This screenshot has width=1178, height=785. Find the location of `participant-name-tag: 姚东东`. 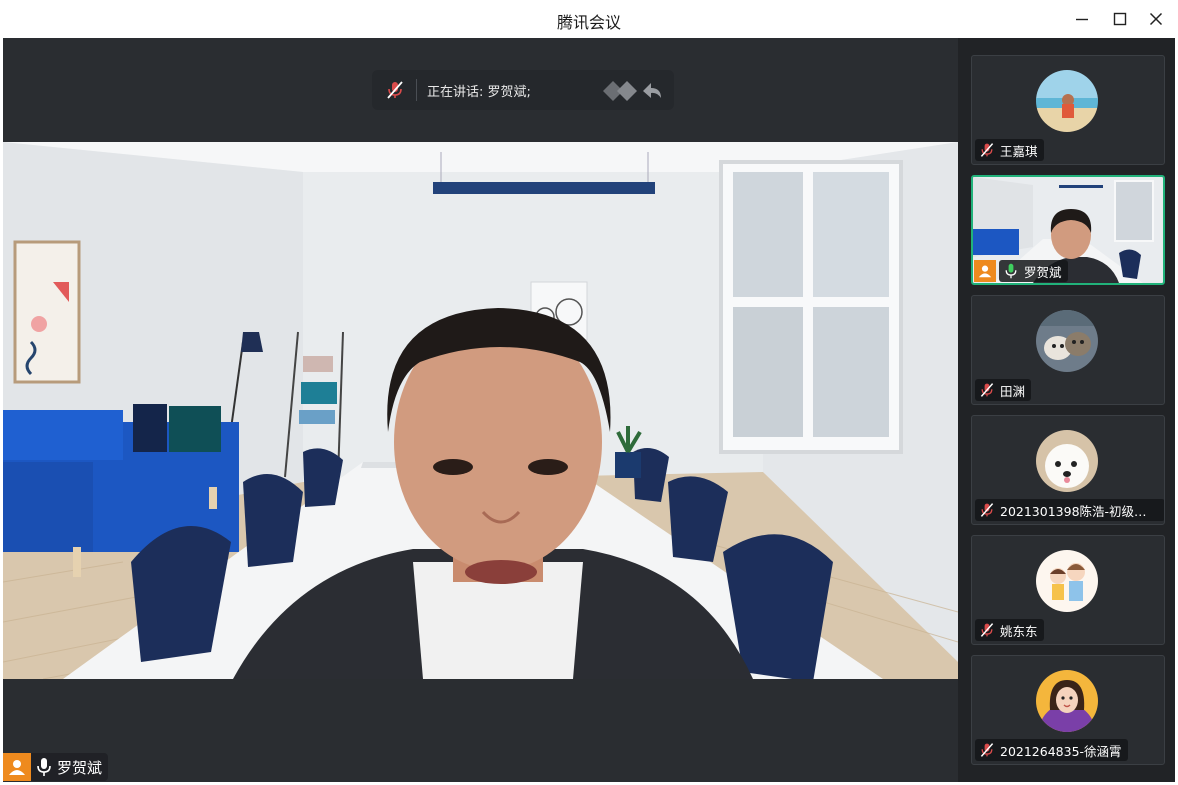

participant-name-tag: 姚东东 is located at coordinates (1009, 630).